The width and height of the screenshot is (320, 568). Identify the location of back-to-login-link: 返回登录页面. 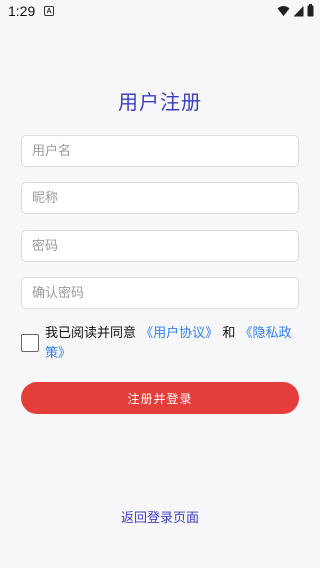
(160, 516).